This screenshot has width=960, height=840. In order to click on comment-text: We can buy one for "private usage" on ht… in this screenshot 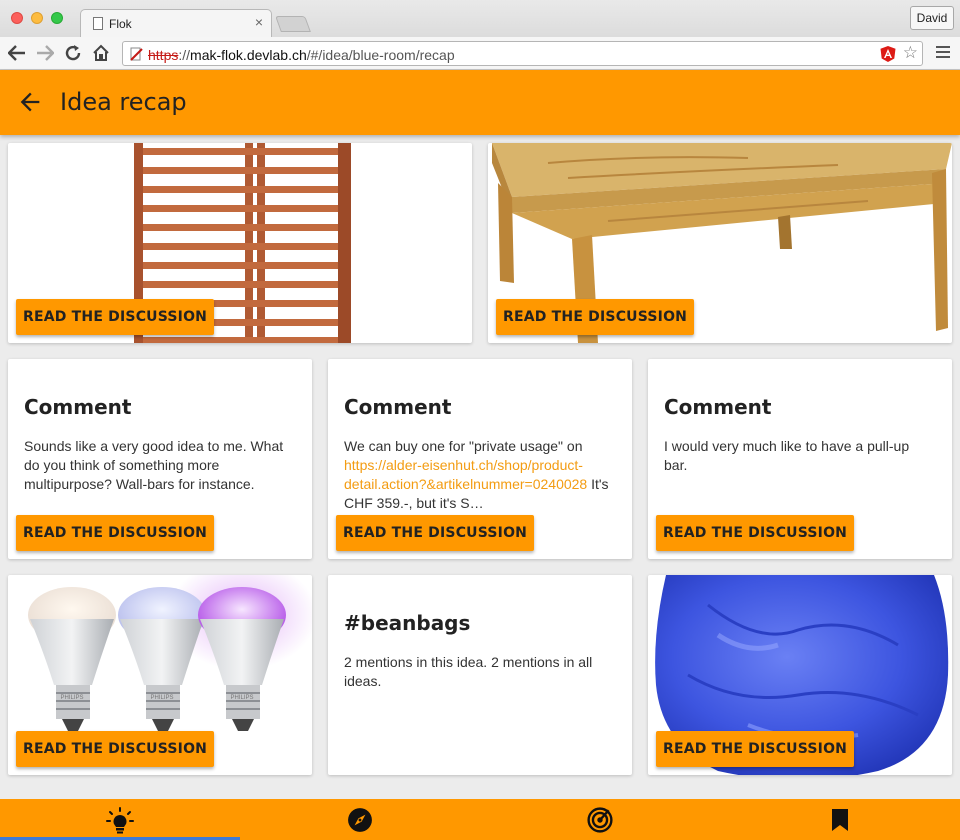, I will do `click(480, 475)`.